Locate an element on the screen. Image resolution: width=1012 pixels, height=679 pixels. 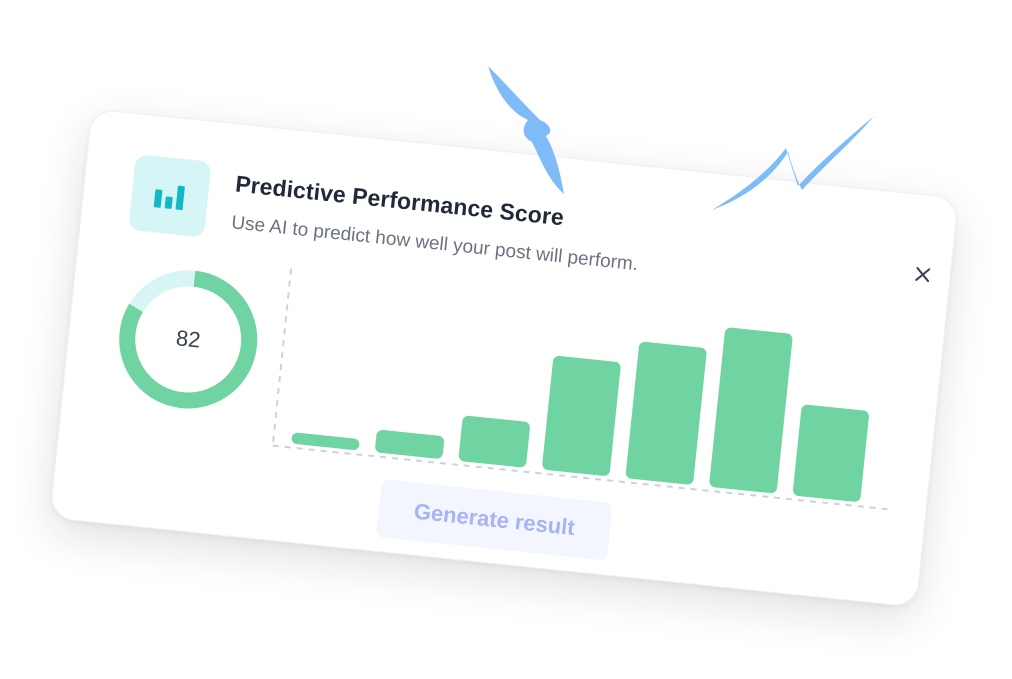
score-donut: 82 is located at coordinates (188, 340).